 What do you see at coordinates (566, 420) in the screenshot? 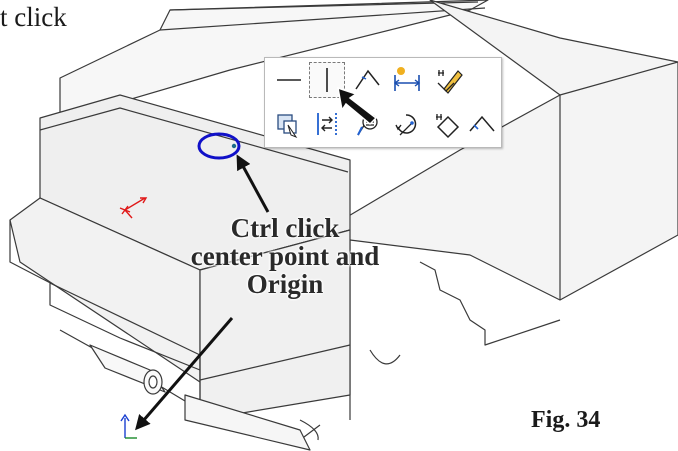
I see `figure-label: Fig. 34` at bounding box center [566, 420].